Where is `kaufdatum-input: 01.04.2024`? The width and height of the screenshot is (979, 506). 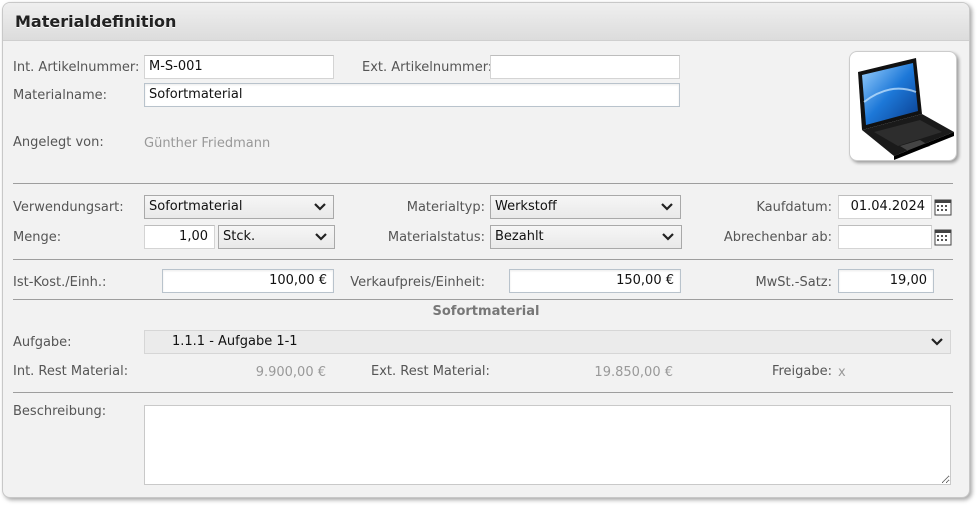
kaufdatum-input: 01.04.2024 is located at coordinates (885, 207).